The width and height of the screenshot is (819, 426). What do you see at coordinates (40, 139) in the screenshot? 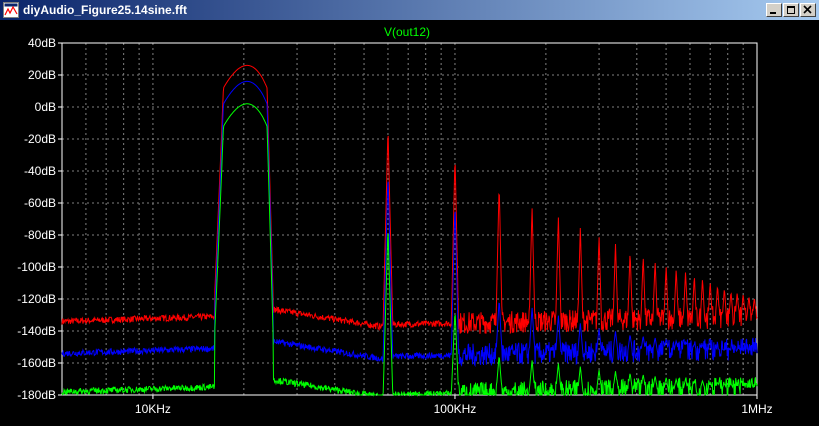
I see `y-tick-label: -20dB` at bounding box center [40, 139].